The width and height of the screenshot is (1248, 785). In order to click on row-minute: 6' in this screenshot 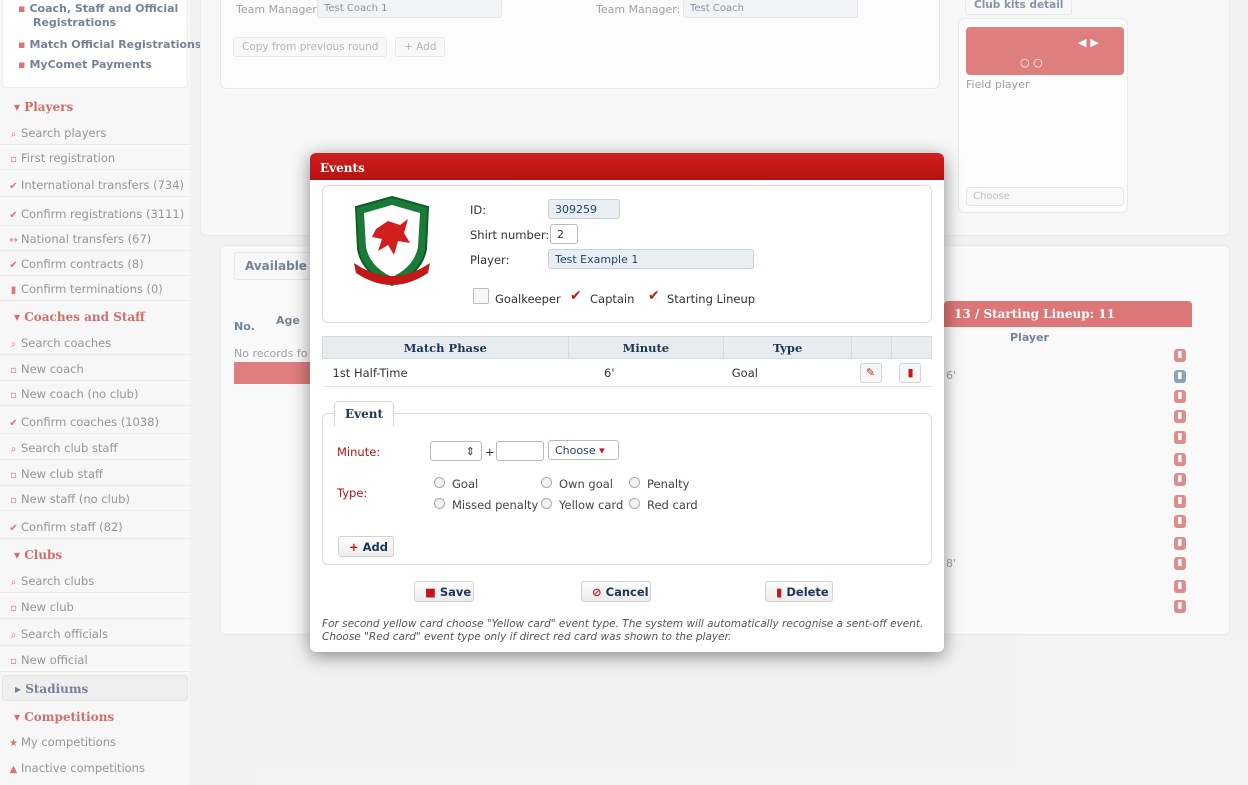, I will do `click(646, 372)`.